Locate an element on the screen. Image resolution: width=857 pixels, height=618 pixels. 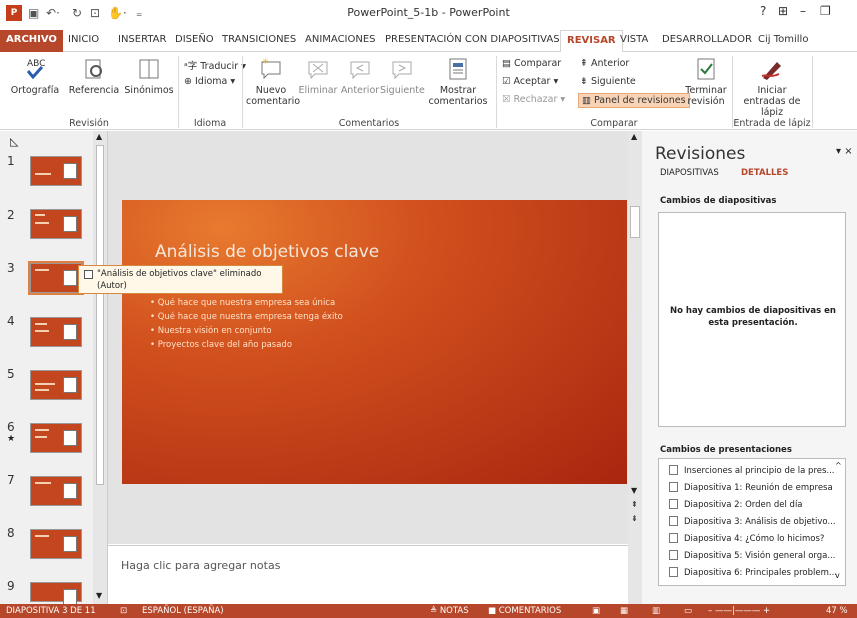
previous-change-button: ⇞ Anterior is located at coordinates (604, 63).